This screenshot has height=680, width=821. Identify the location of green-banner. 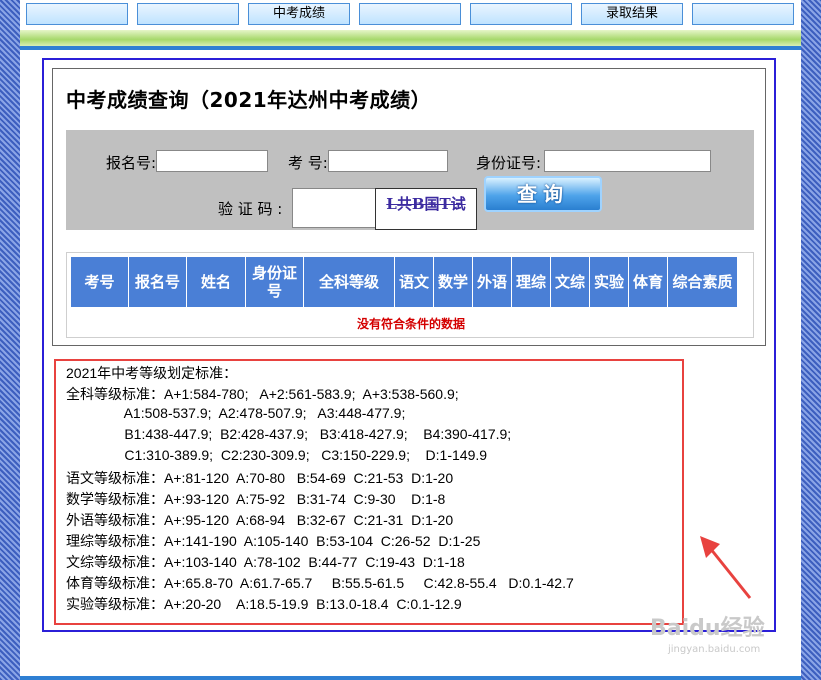
(410, 38).